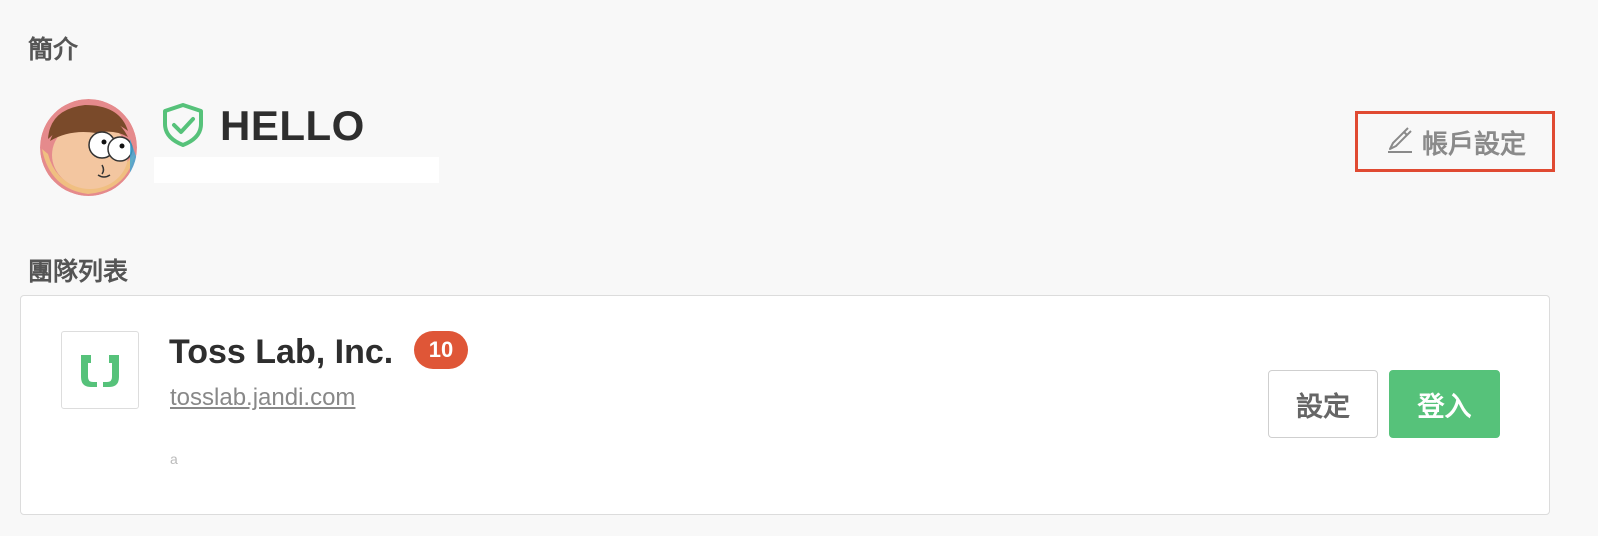 The image size is (1598, 536). I want to click on avatar-image, so click(88, 147).